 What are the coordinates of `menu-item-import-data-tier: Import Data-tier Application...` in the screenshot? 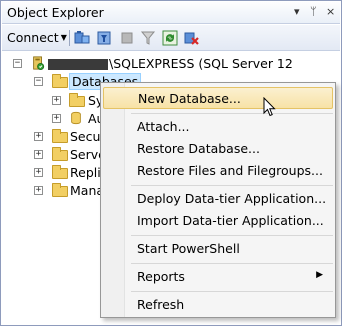 It's located at (218, 221).